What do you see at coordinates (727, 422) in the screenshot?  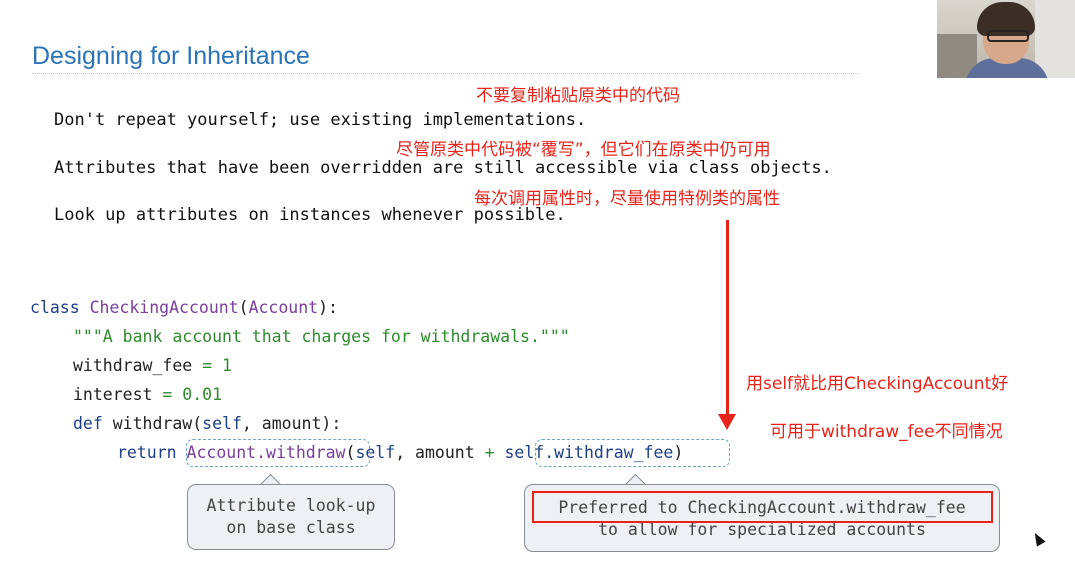 I see `annotation-arrow-head` at bounding box center [727, 422].